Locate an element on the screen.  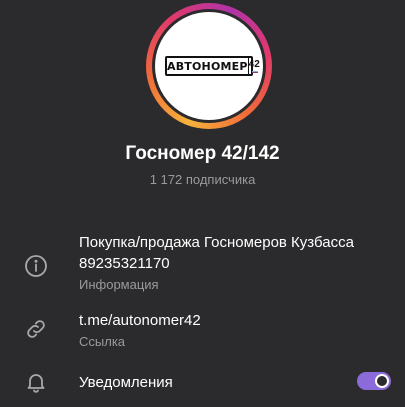
toggle-knob is located at coordinates (382, 381).